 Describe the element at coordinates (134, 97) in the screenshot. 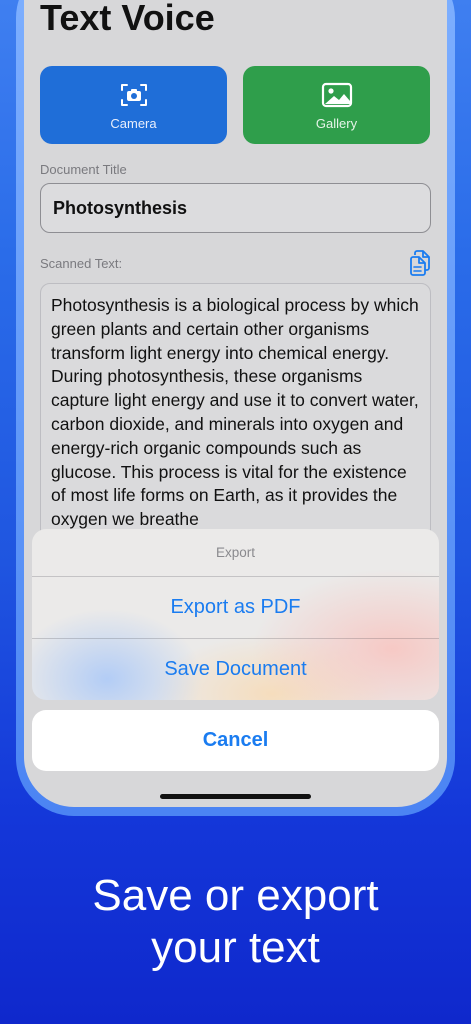

I see `camera-icon` at that location.